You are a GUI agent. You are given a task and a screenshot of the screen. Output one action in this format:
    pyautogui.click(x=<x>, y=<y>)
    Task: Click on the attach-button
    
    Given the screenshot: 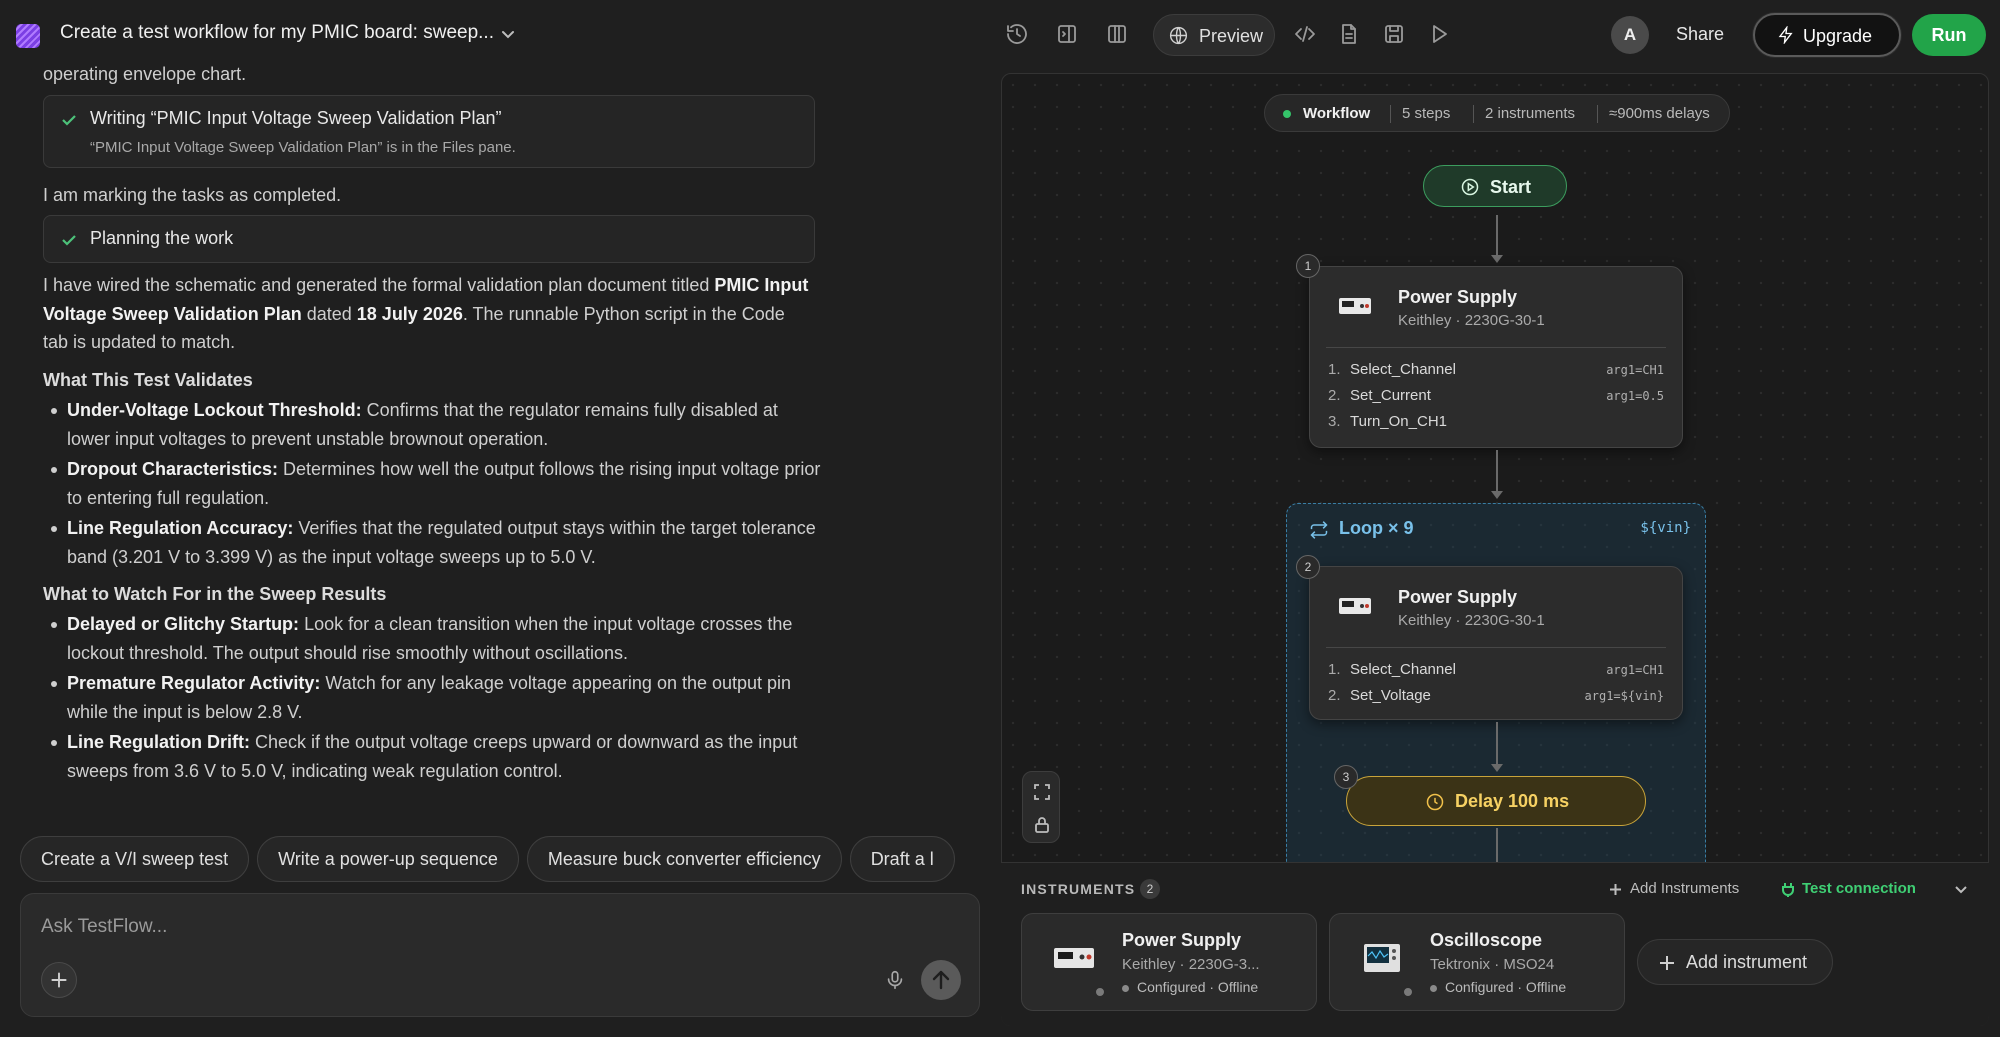 What is the action you would take?
    pyautogui.click(x=59, y=980)
    